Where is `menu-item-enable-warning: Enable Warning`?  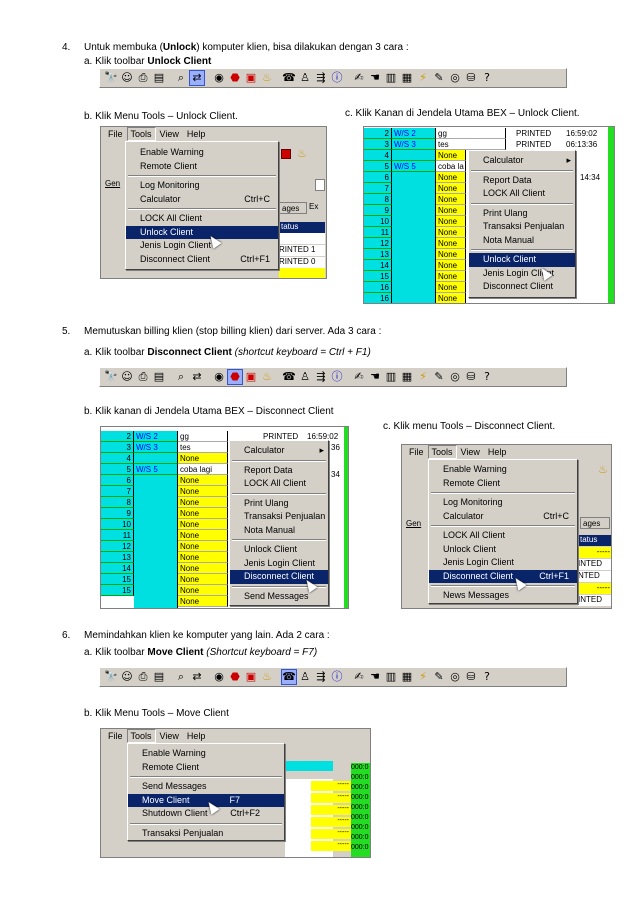 menu-item-enable-warning: Enable Warning is located at coordinates (202, 153).